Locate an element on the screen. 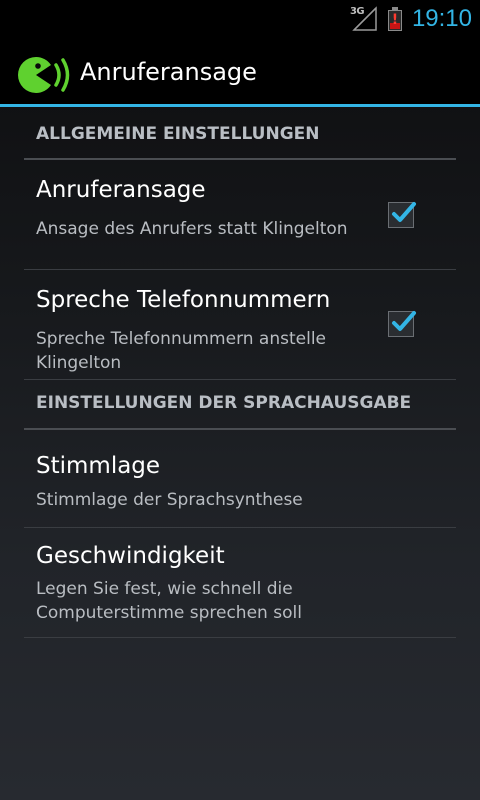 The height and width of the screenshot is (800, 480). pref-title: Anruferansage is located at coordinates (121, 190).